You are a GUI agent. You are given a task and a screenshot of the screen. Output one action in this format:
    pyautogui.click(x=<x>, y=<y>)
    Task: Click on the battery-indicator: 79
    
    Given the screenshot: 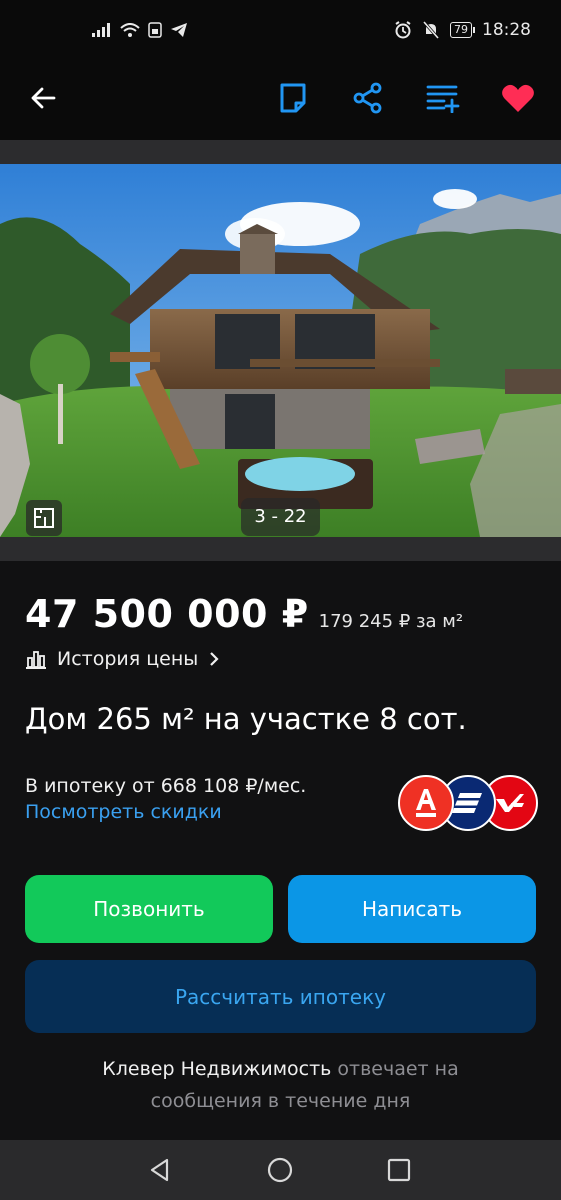 What is the action you would take?
    pyautogui.click(x=462, y=30)
    